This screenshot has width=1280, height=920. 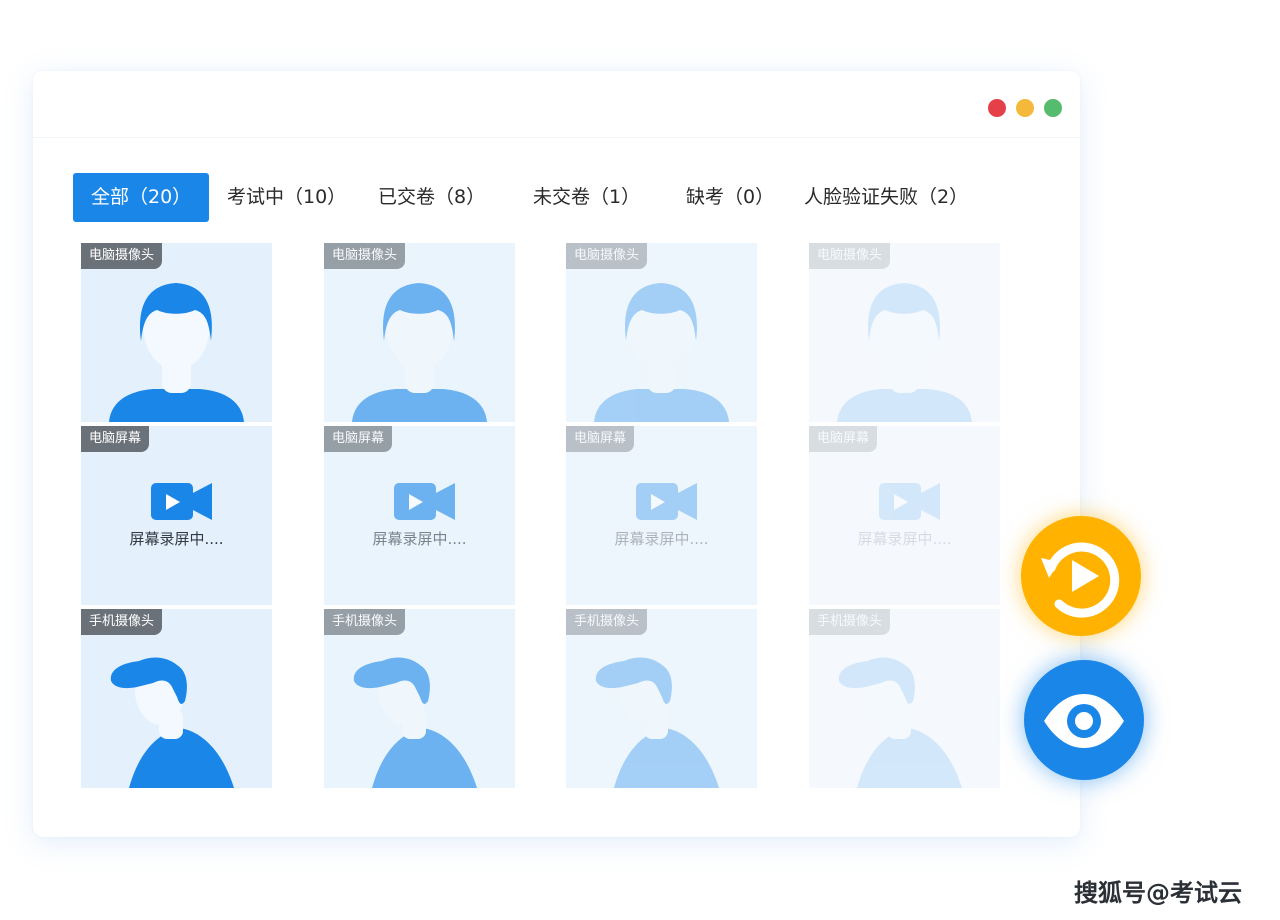 I want to click on eye-icon, so click(x=1084, y=721).